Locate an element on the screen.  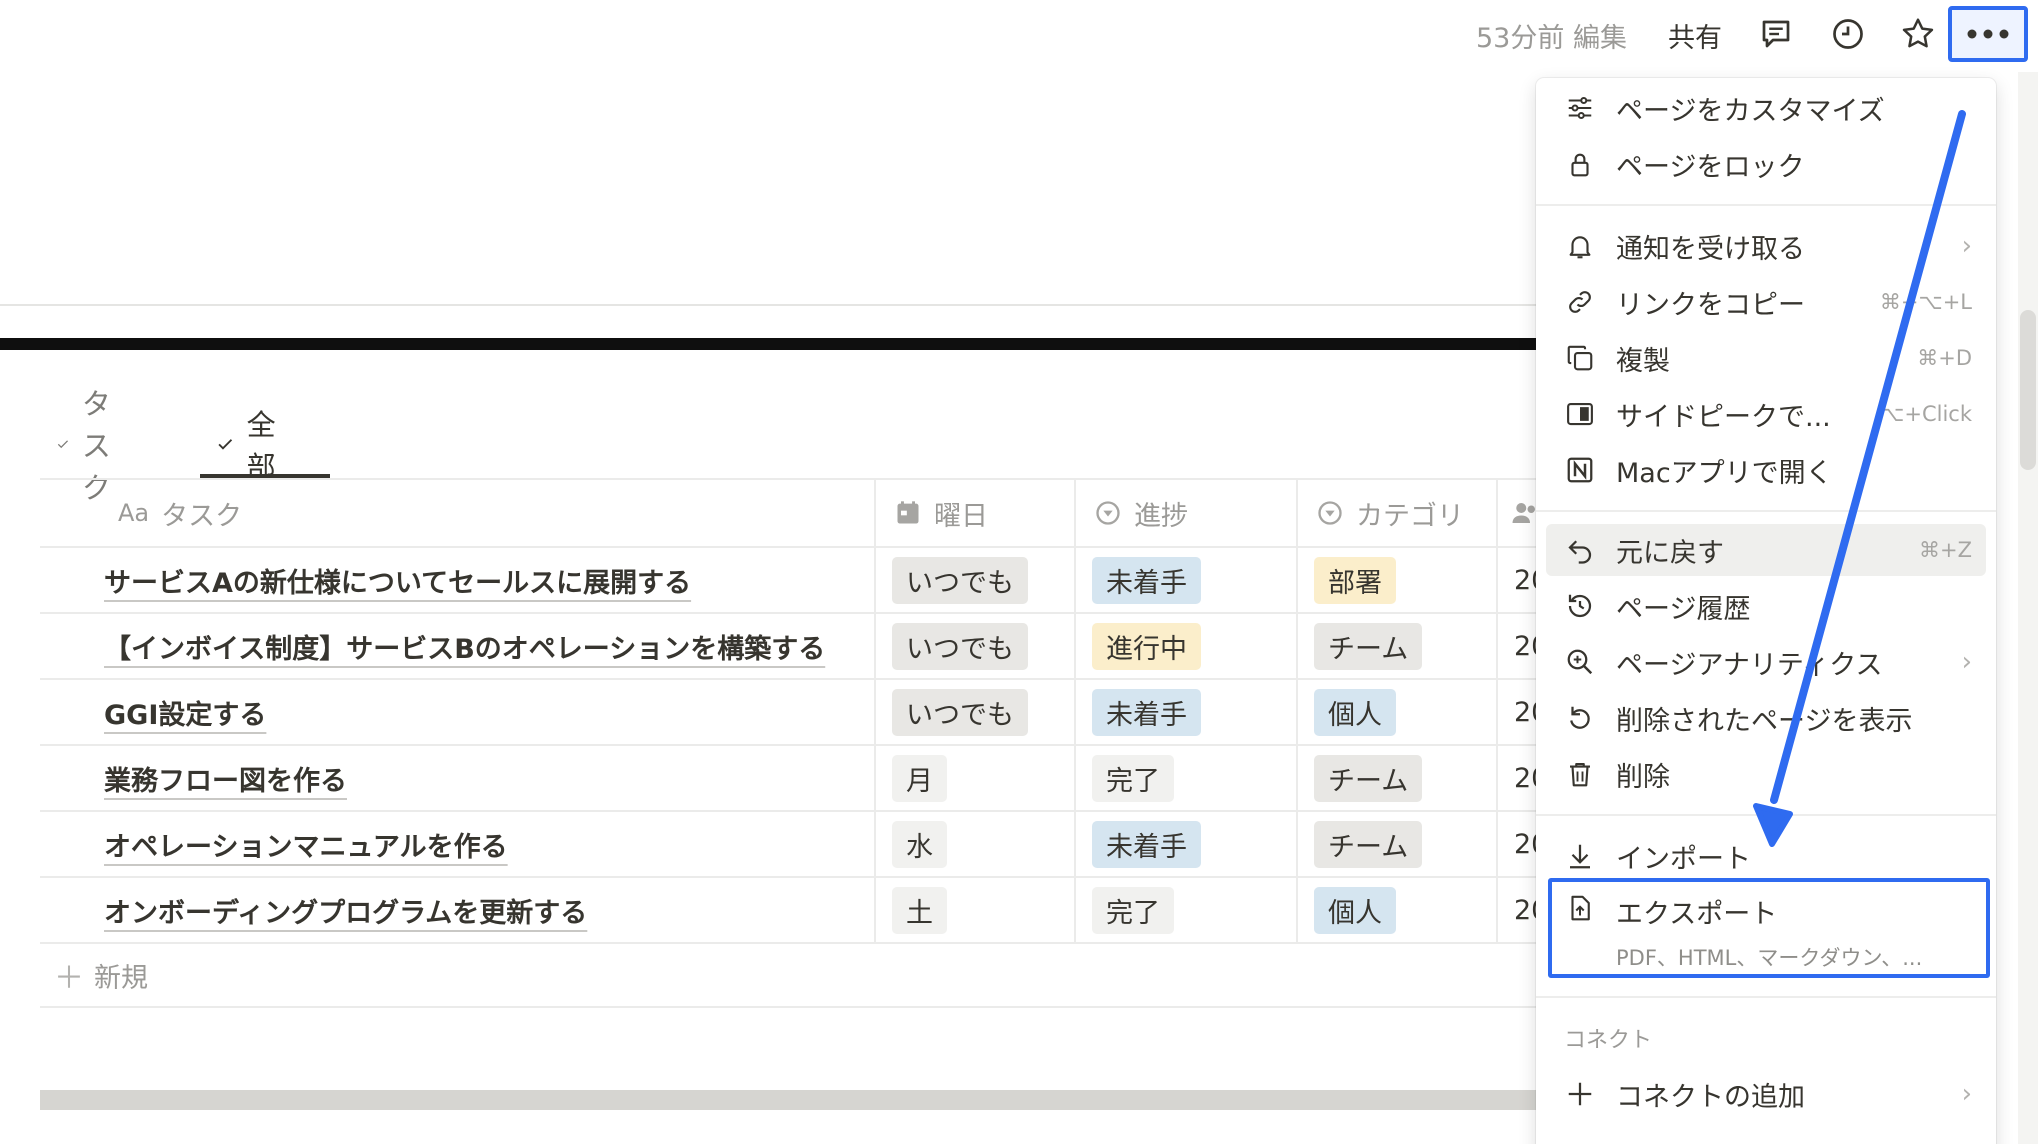
horizontal-scrollbar is located at coordinates (790, 1100).